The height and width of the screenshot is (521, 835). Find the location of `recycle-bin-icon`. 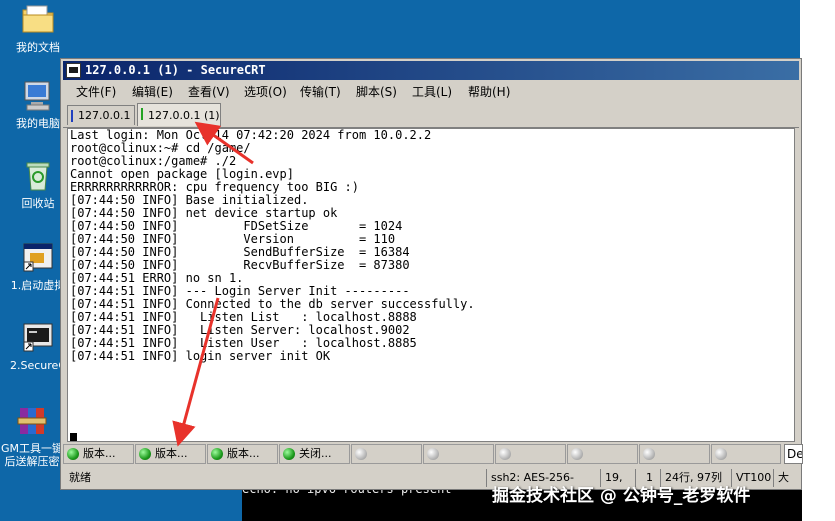

recycle-bin-icon is located at coordinates (38, 177).